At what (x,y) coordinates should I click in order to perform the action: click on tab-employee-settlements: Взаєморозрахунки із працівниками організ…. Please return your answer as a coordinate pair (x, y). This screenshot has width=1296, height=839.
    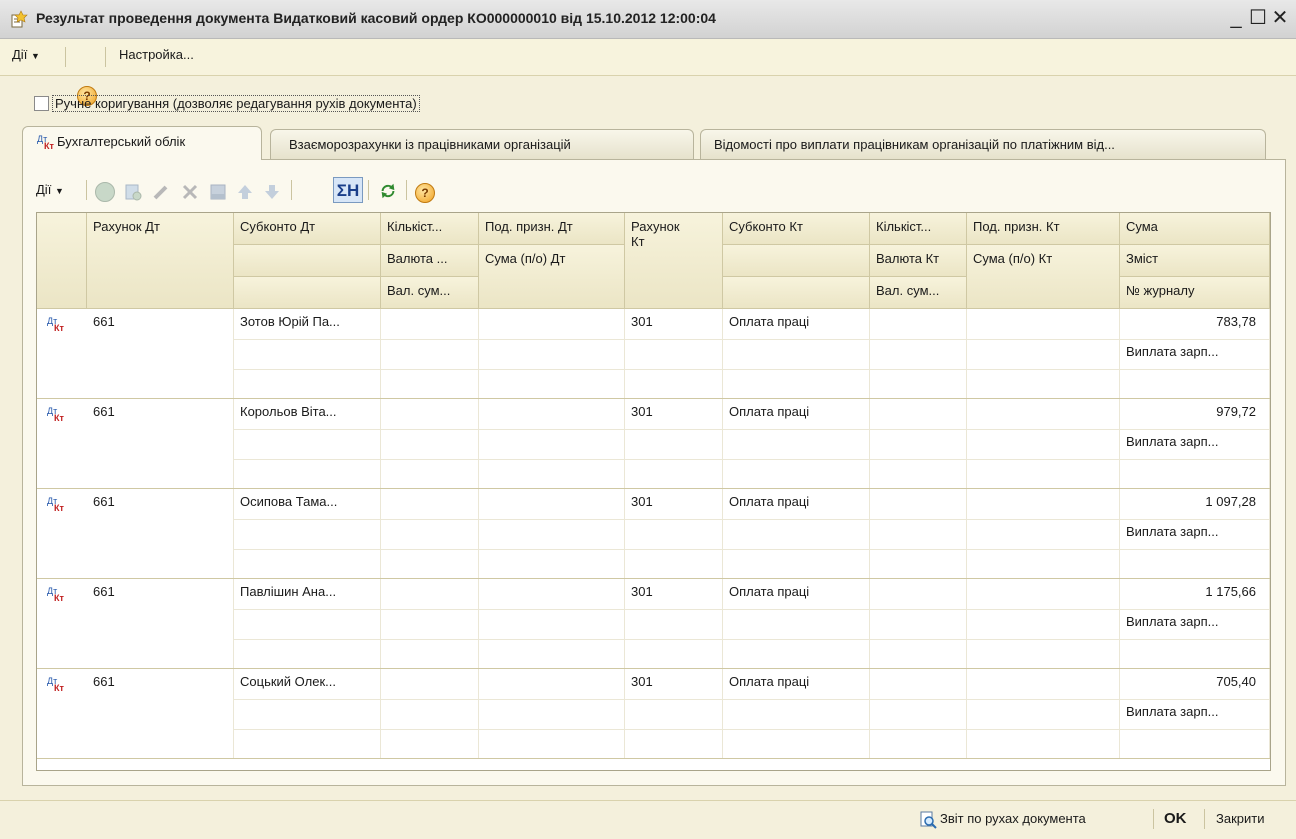
    Looking at the image, I should click on (482, 144).